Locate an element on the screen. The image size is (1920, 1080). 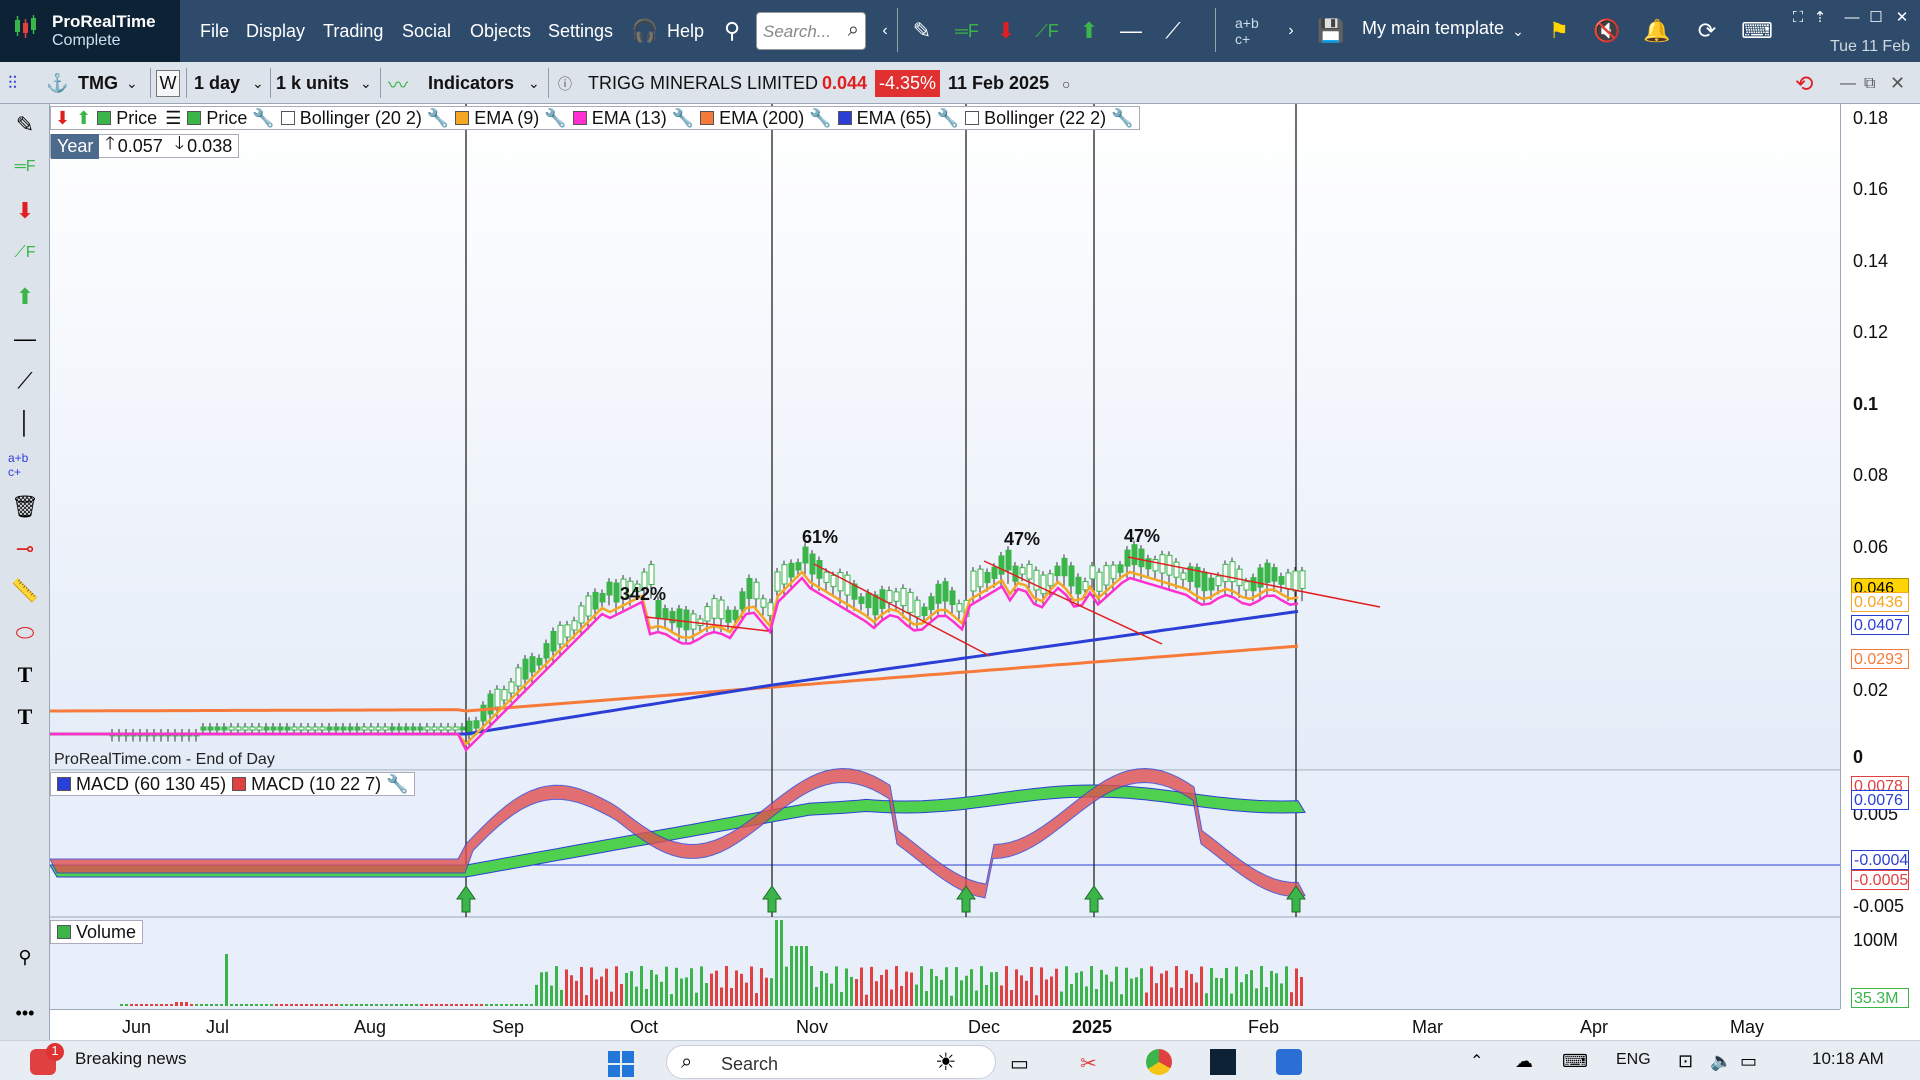
snip-icon: ✂ is located at coordinates (1088, 1063).